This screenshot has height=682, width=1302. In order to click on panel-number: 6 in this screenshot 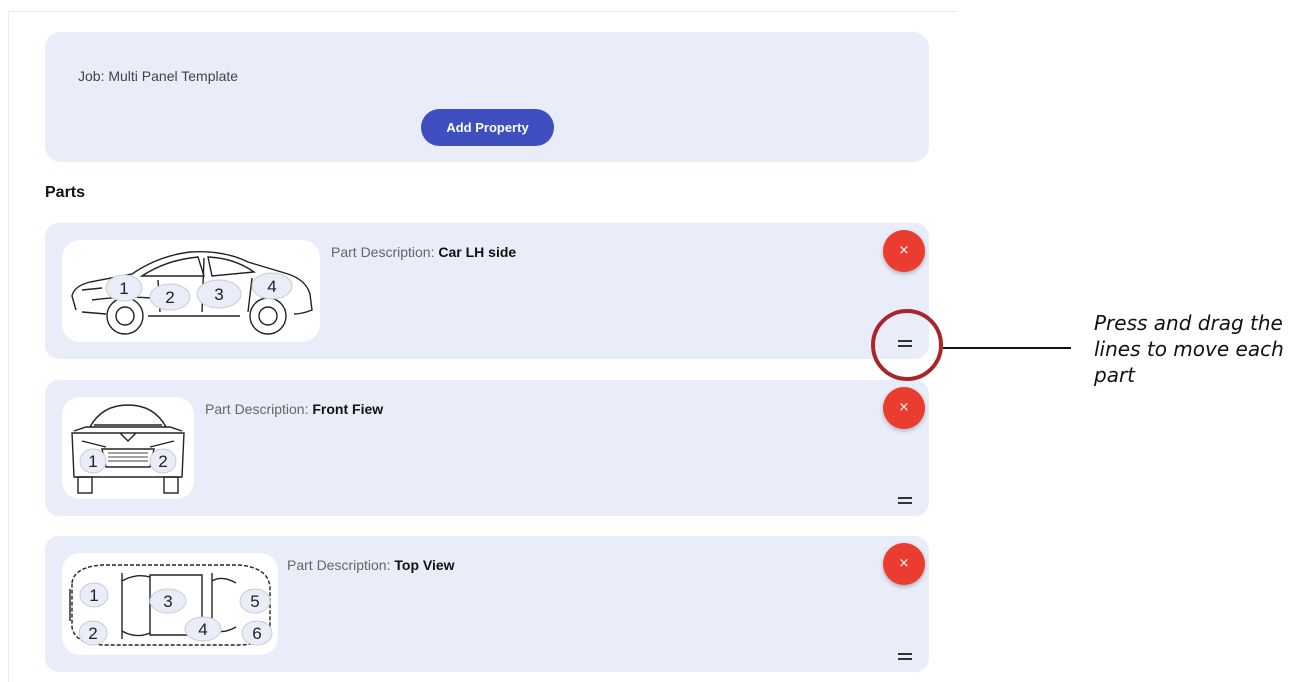, I will do `click(256, 633)`.